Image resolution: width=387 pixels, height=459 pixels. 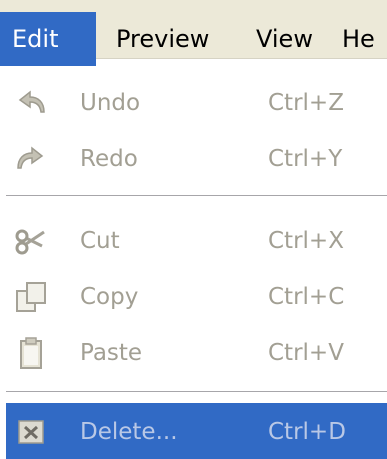 I want to click on delete-shortcut: Ctrl+D, so click(x=307, y=432).